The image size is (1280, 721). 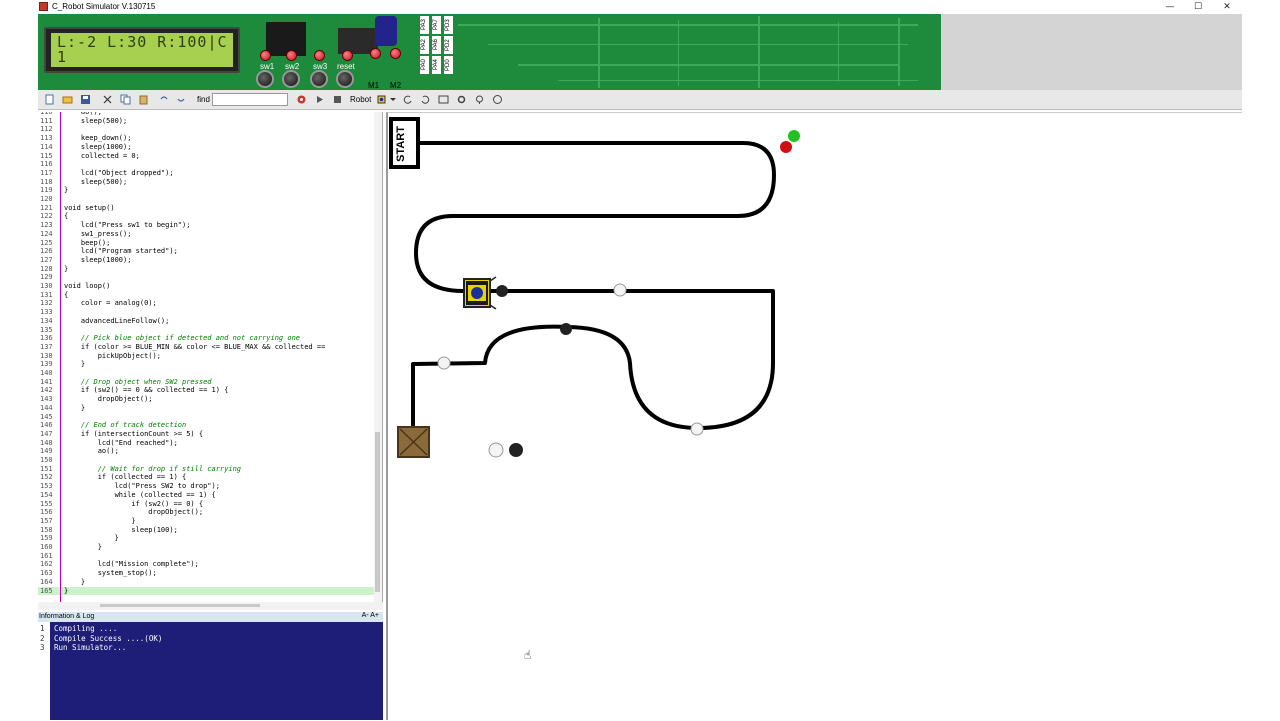 What do you see at coordinates (98, 233) in the screenshot?
I see `code-text: sw1_press();` at bounding box center [98, 233].